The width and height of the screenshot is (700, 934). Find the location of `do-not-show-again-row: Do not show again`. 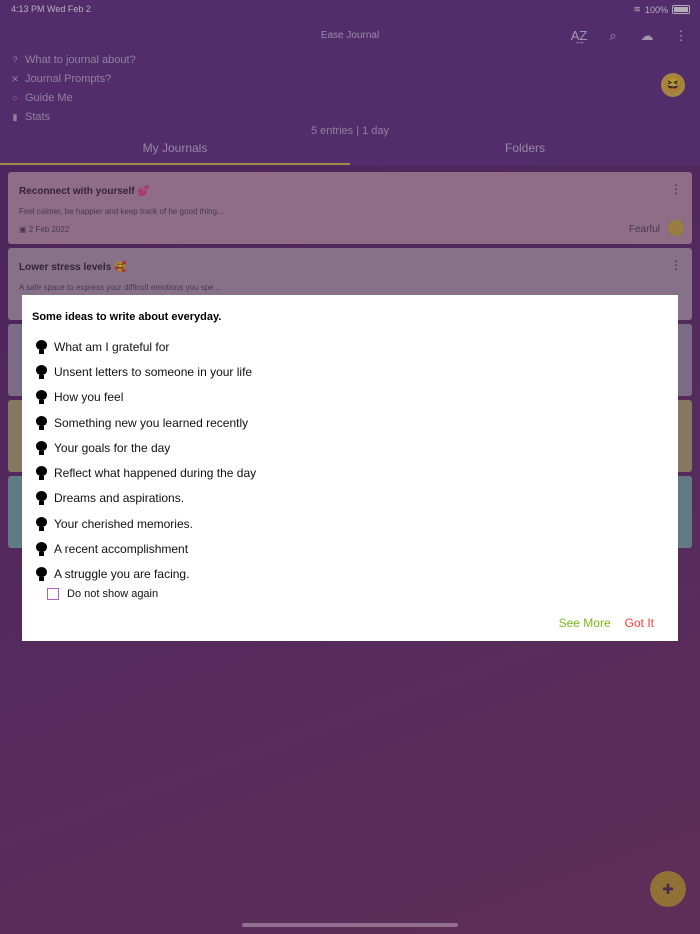

do-not-show-again-row: Do not show again is located at coordinates (102, 594).